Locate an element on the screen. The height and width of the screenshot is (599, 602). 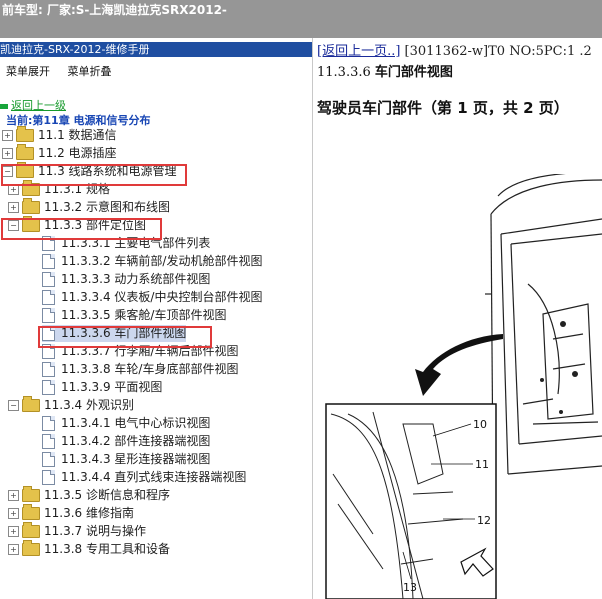
back-up-label: 返回上一级 is located at coordinates (38, 105).